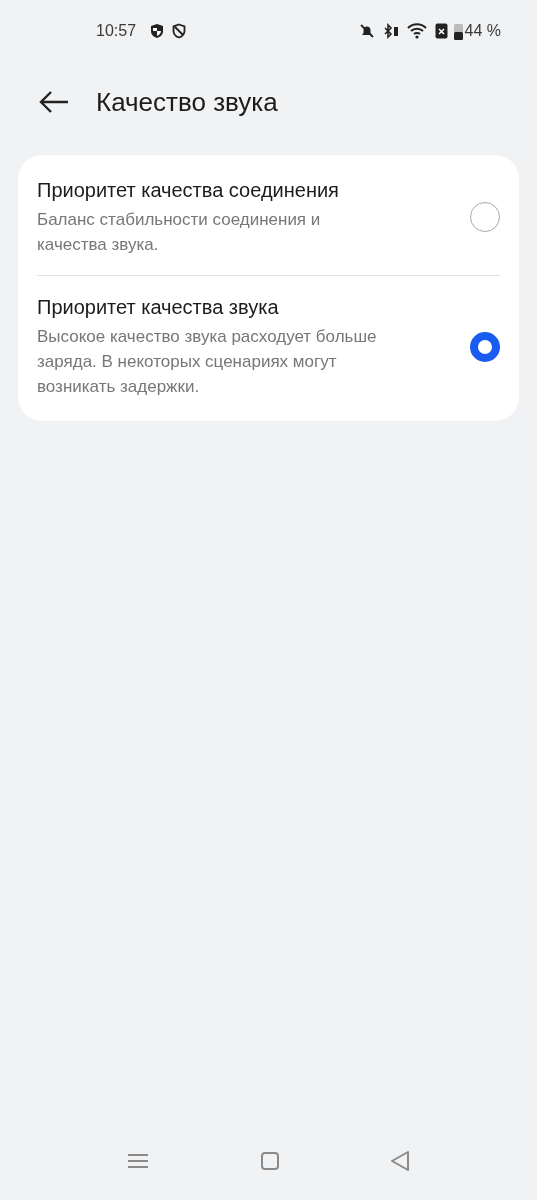 This screenshot has width=537, height=1200. What do you see at coordinates (458, 31) in the screenshot?
I see `battery-icon` at bounding box center [458, 31].